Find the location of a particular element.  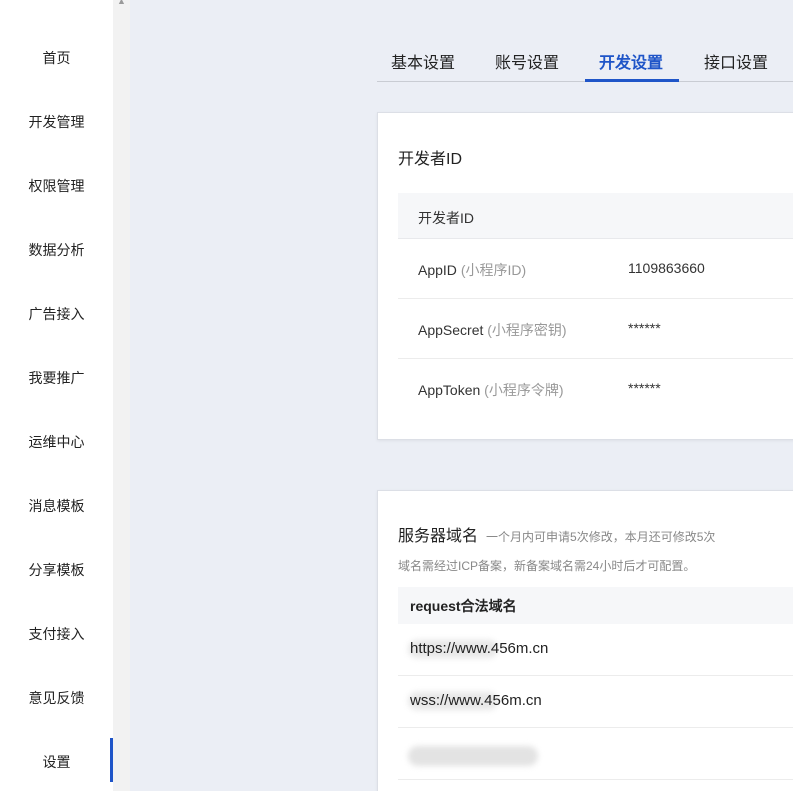

active-tab-indicator is located at coordinates (632, 80).